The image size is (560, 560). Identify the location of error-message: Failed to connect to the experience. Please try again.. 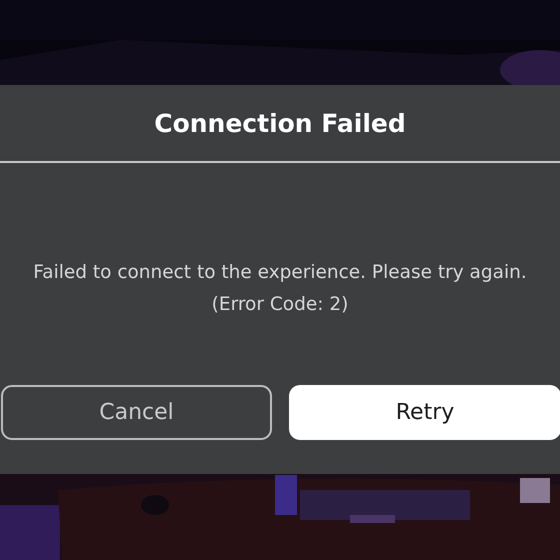
(280, 273).